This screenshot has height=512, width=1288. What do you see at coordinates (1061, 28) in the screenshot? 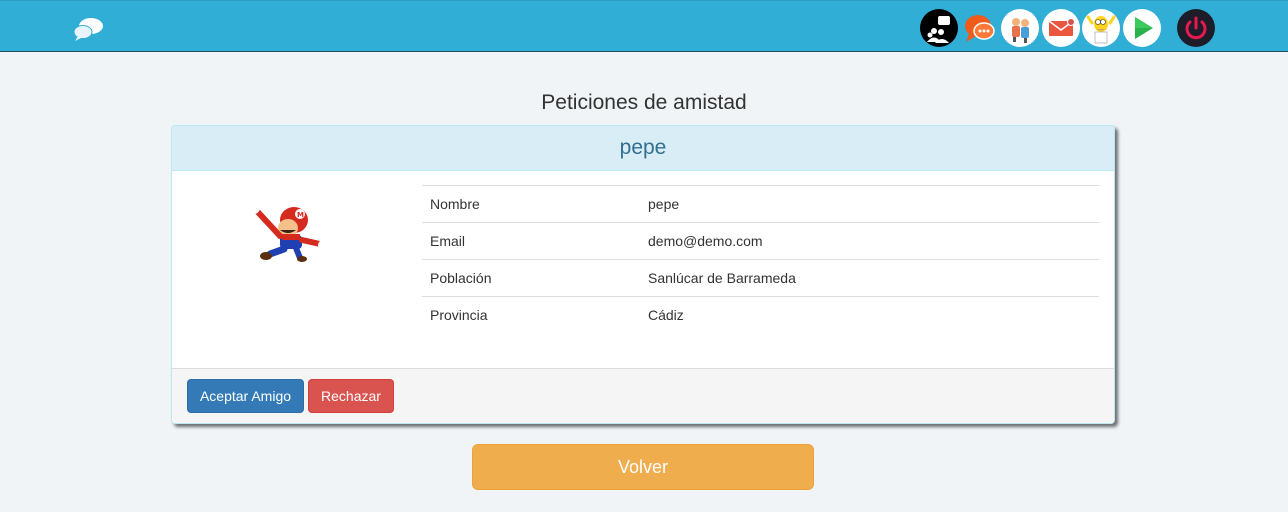
I see `mail-icon` at bounding box center [1061, 28].